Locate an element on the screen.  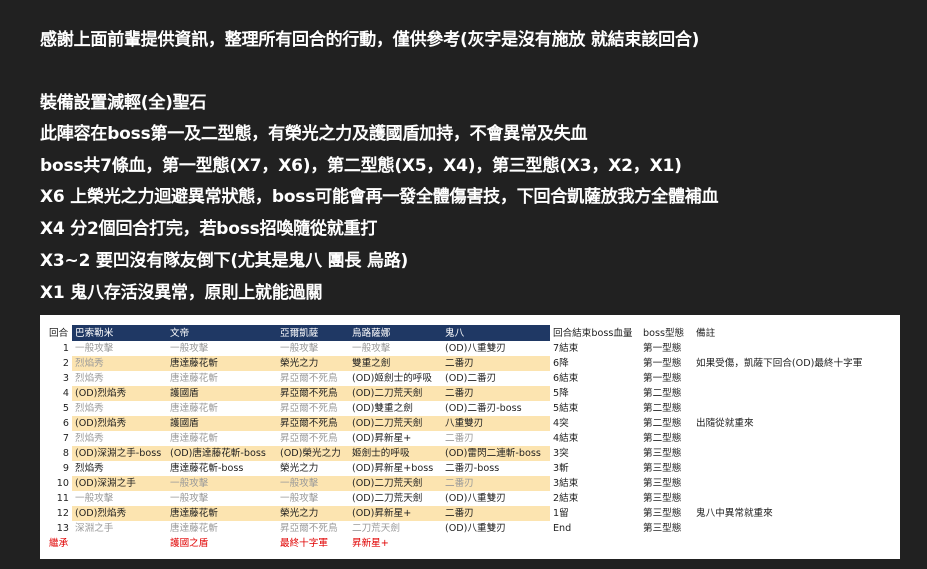
inherit-row: 繼承 護國之盾 最終十字軍 昇新星+ is located at coordinates (469, 543).